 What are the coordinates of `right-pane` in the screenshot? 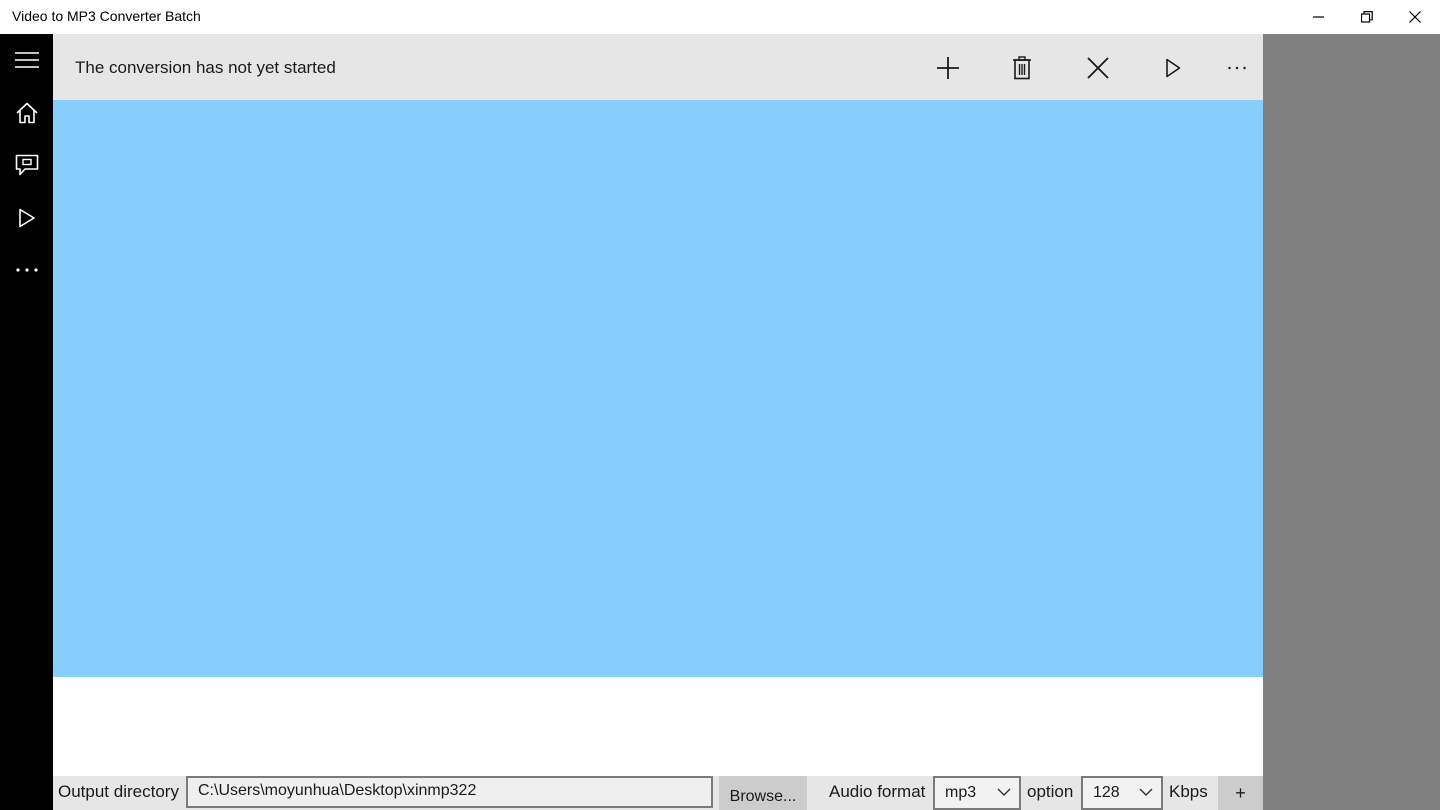 It's located at (1351, 422).